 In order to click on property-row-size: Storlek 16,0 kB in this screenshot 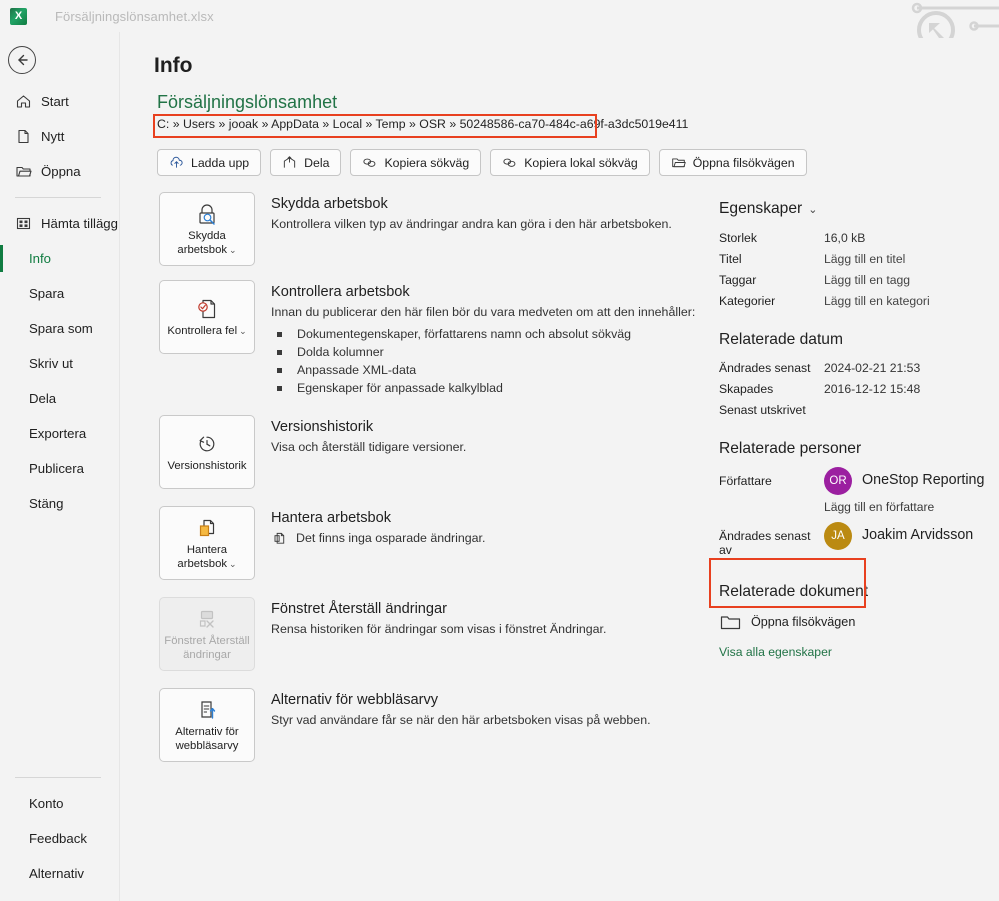, I will do `click(854, 238)`.